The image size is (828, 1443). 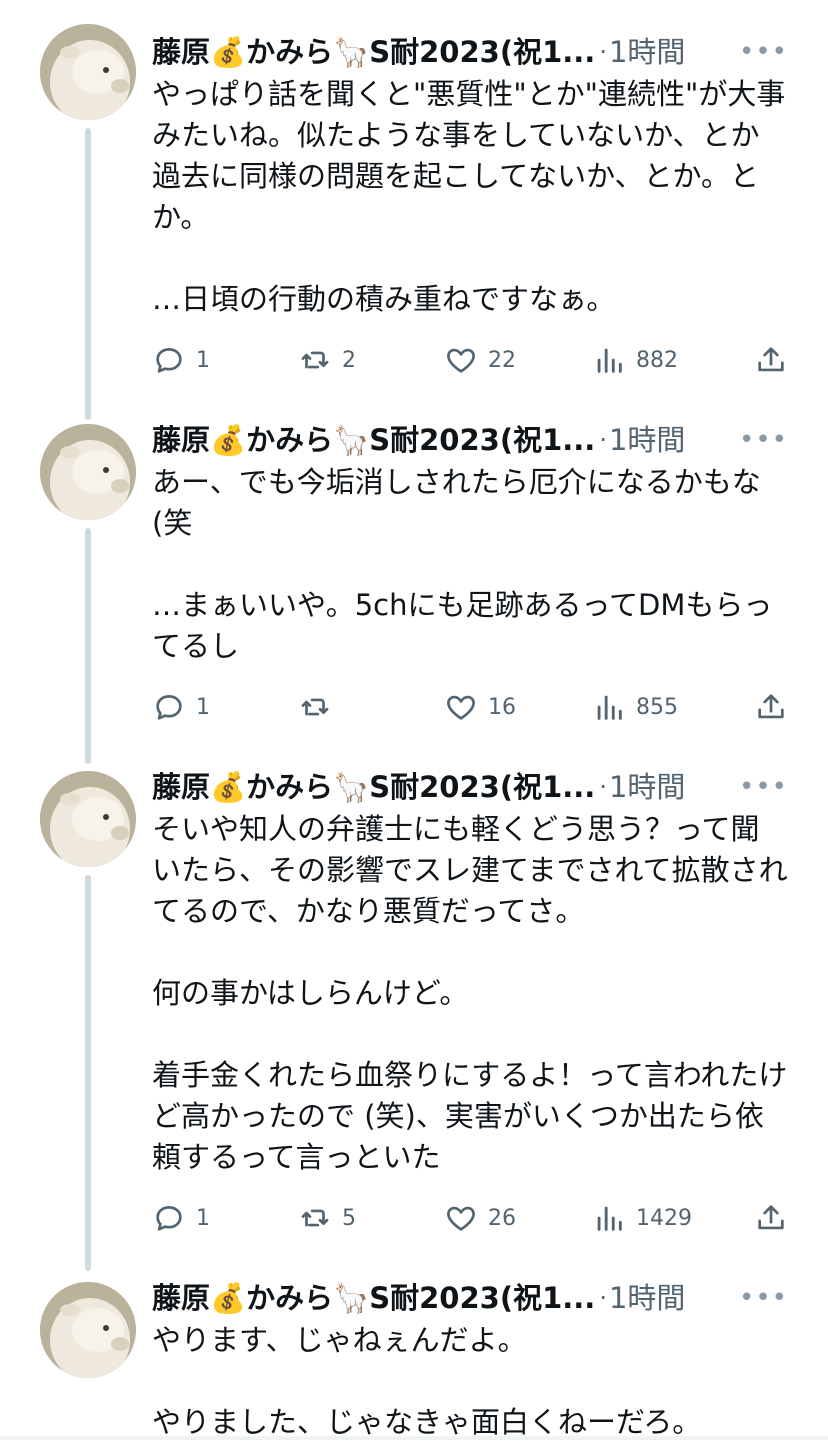 What do you see at coordinates (657, 360) in the screenshot?
I see `view-count: 882` at bounding box center [657, 360].